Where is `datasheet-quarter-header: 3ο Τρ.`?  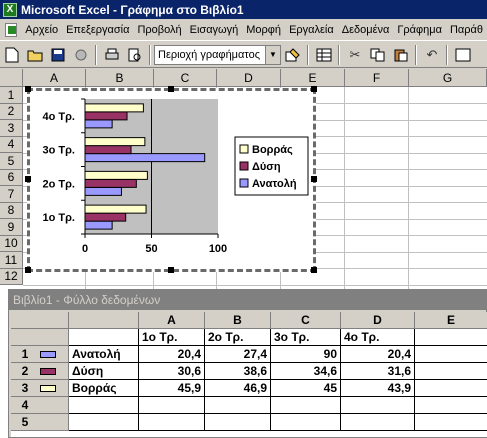 datasheet-quarter-header: 3ο Τρ. is located at coordinates (306, 337).